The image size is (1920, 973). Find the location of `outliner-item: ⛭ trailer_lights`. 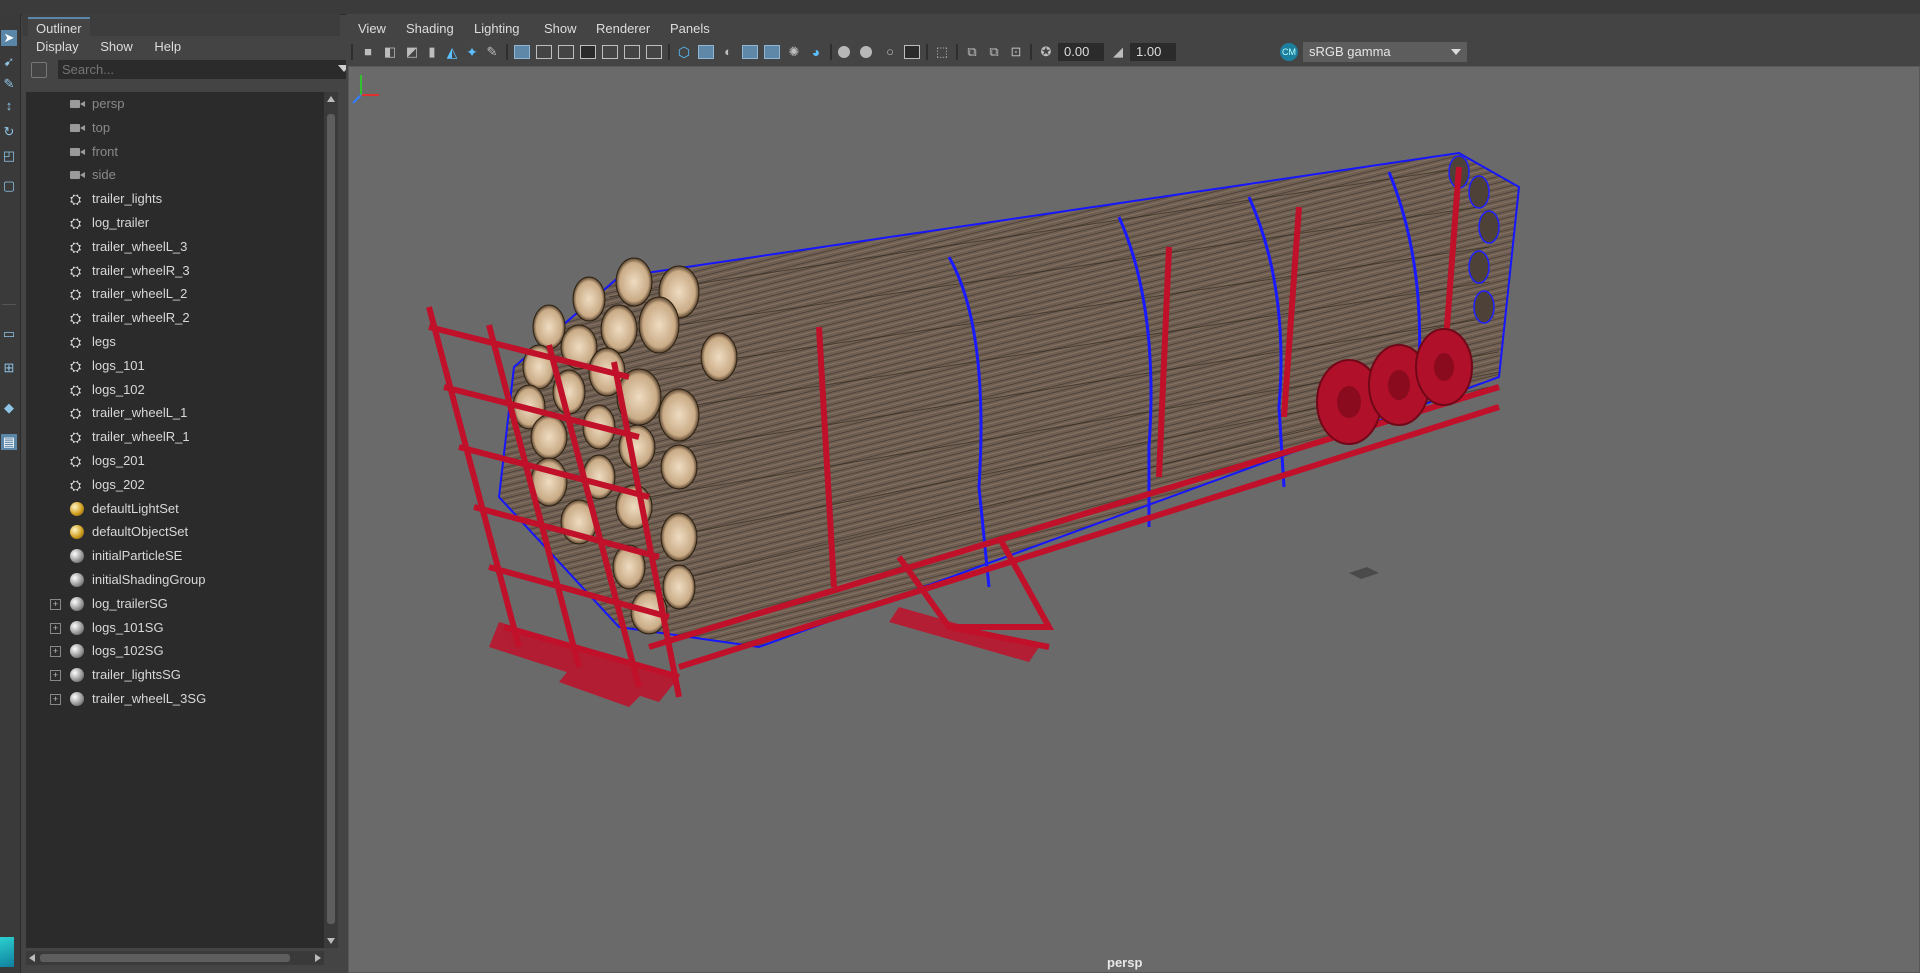

outliner-item: ⛭ trailer_lights is located at coordinates (175, 199).